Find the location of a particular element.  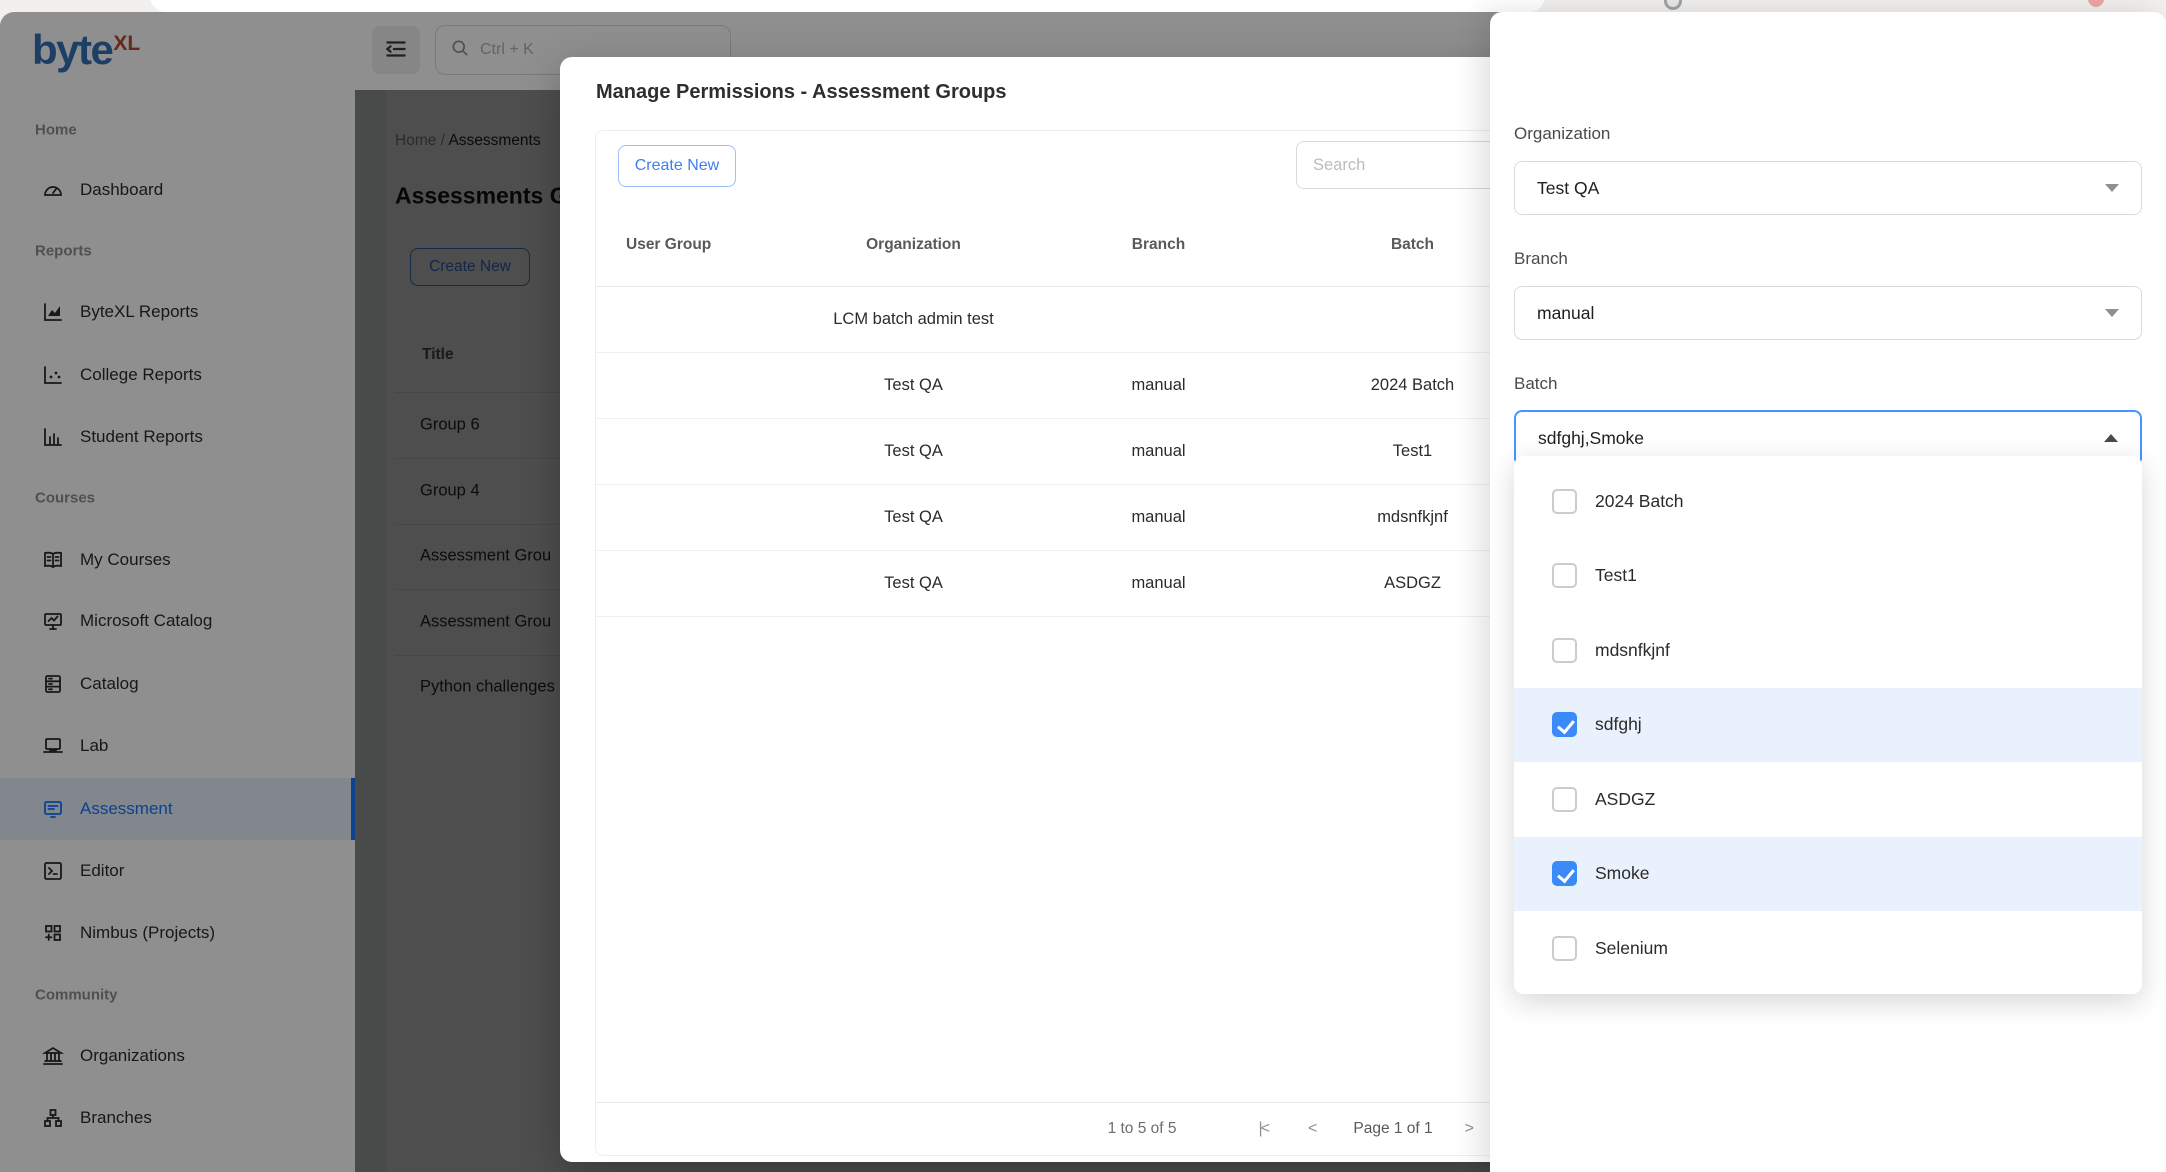

batch-option: ASDGZ is located at coordinates (1828, 799).